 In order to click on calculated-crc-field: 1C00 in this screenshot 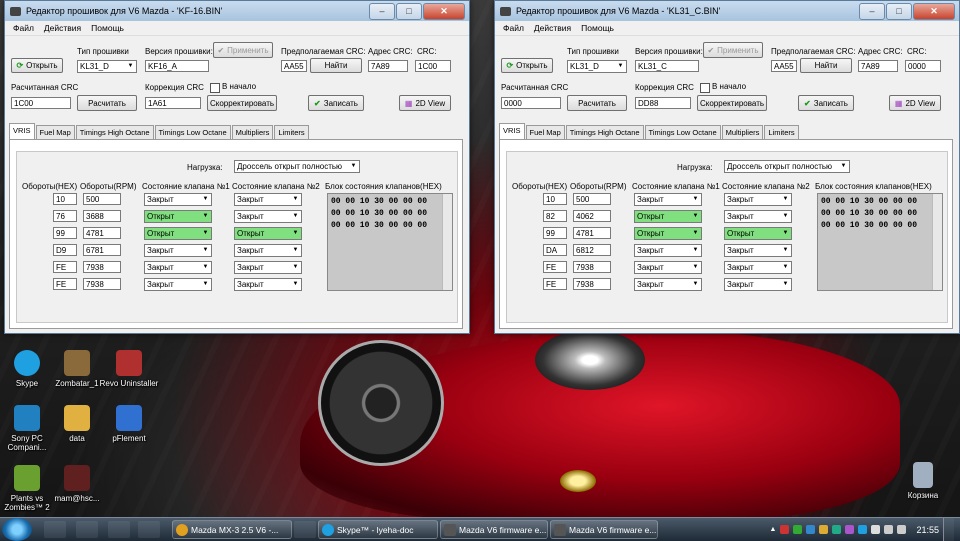, I will do `click(41, 103)`.